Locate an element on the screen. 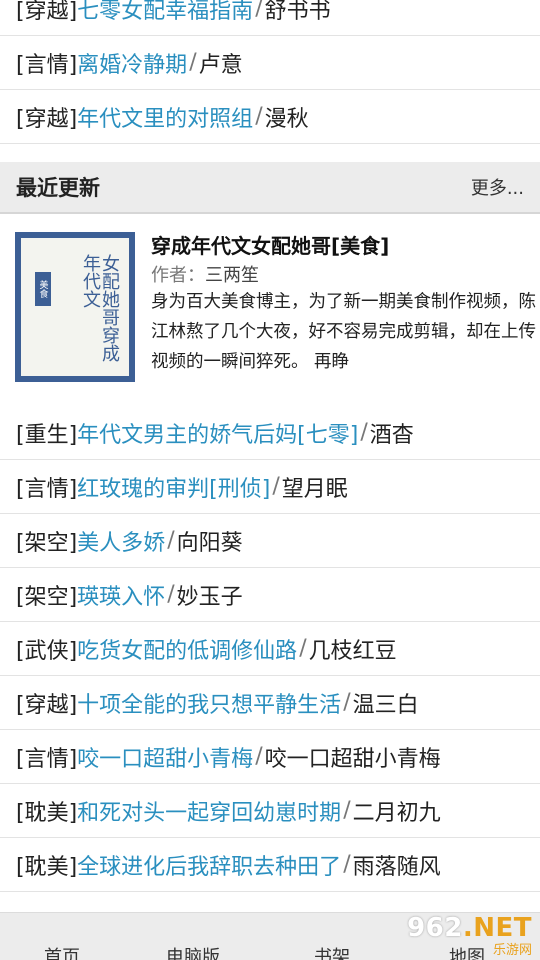  author-name: 酒杳 is located at coordinates (391, 435).